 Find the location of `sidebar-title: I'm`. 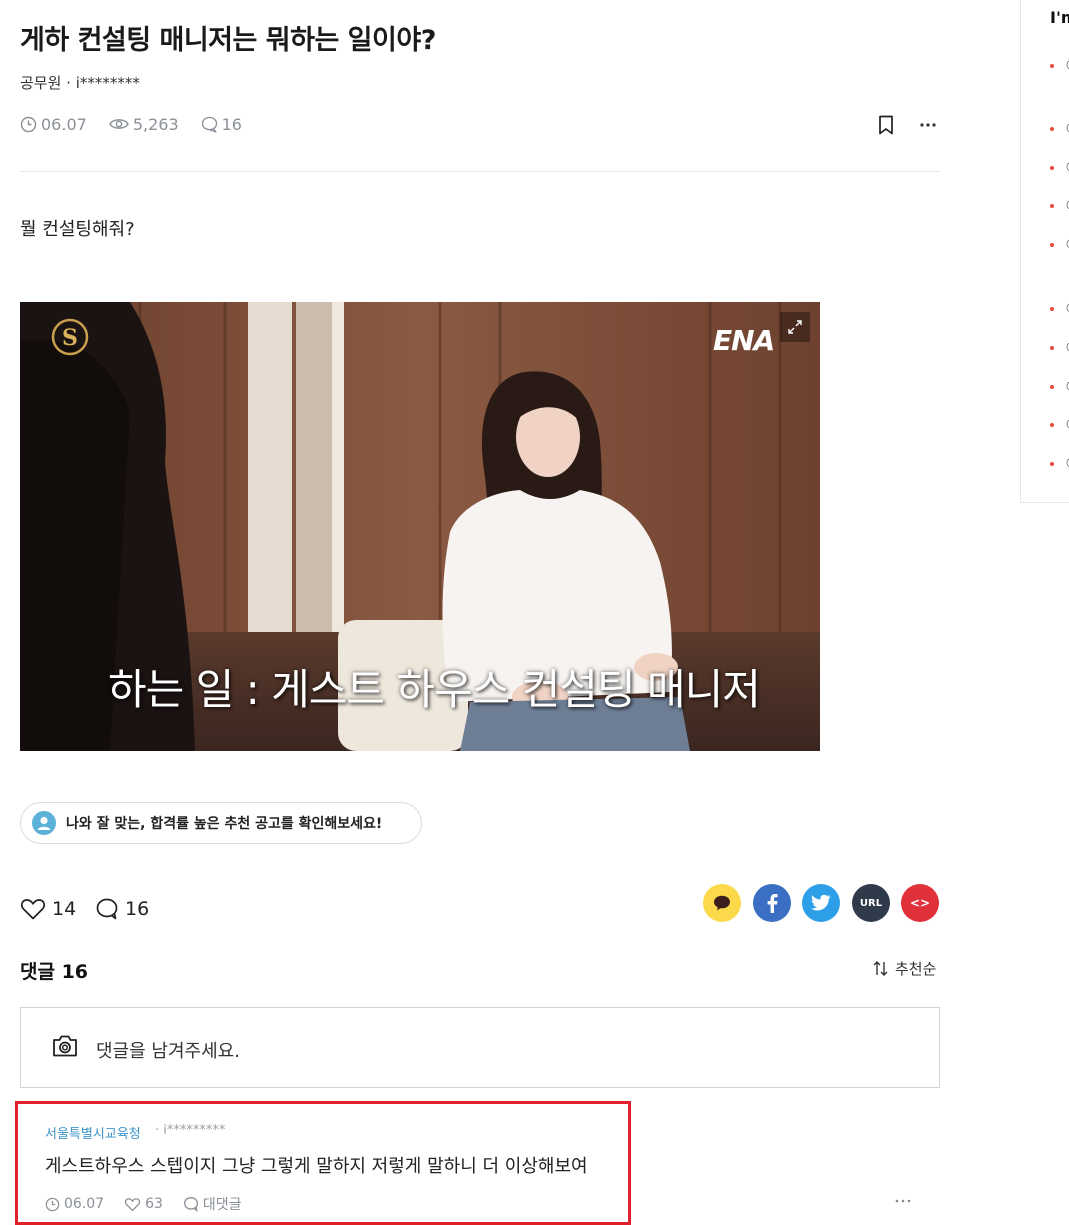

sidebar-title: I'm is located at coordinates (1059, 17).